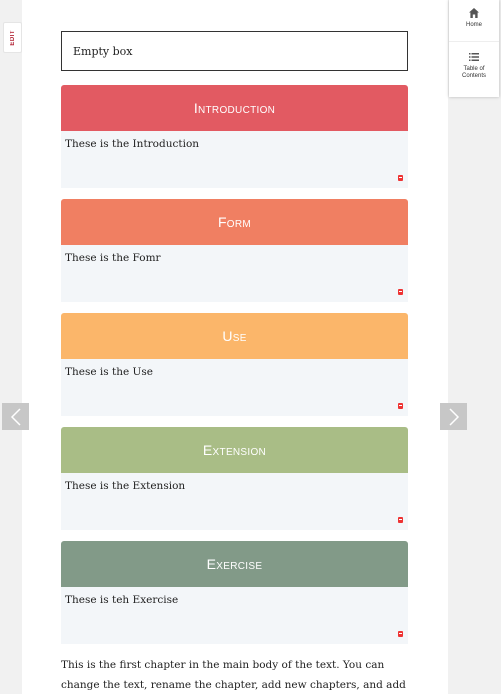  I want to click on section-introduction: Introduction These is the Introduction, so click(234, 136).